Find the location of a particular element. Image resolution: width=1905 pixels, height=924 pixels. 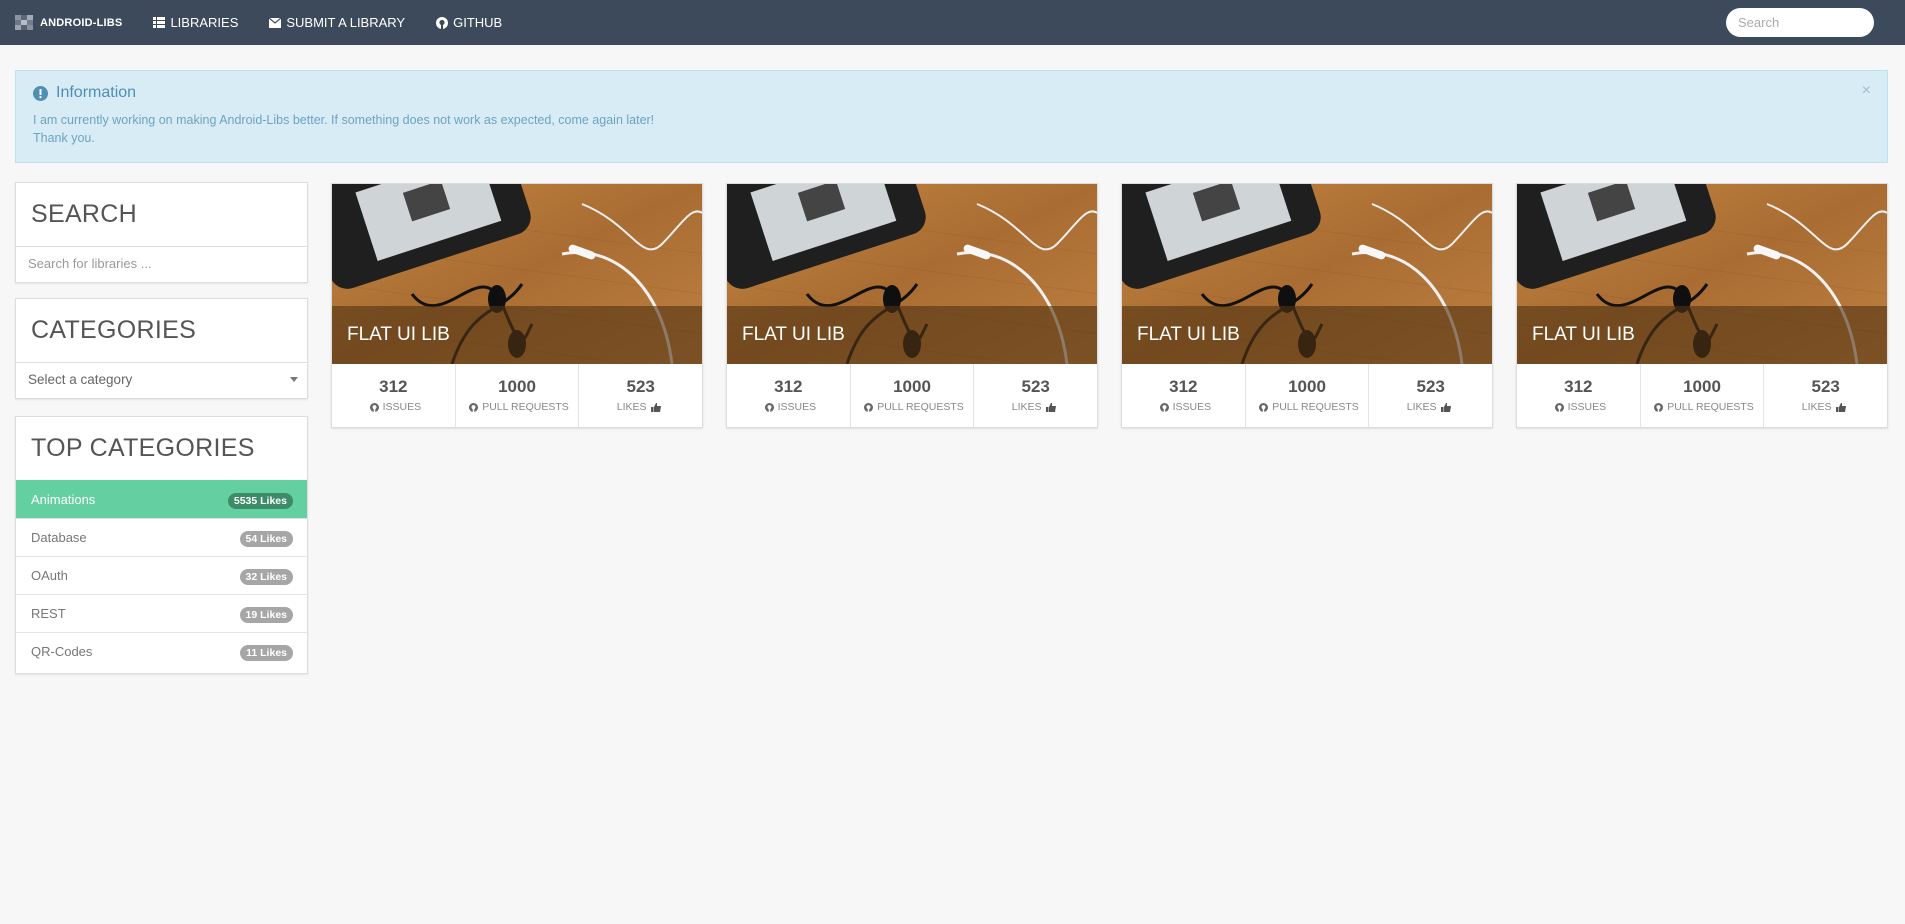

category-item-rest: REST 19 Likes is located at coordinates (161, 613).